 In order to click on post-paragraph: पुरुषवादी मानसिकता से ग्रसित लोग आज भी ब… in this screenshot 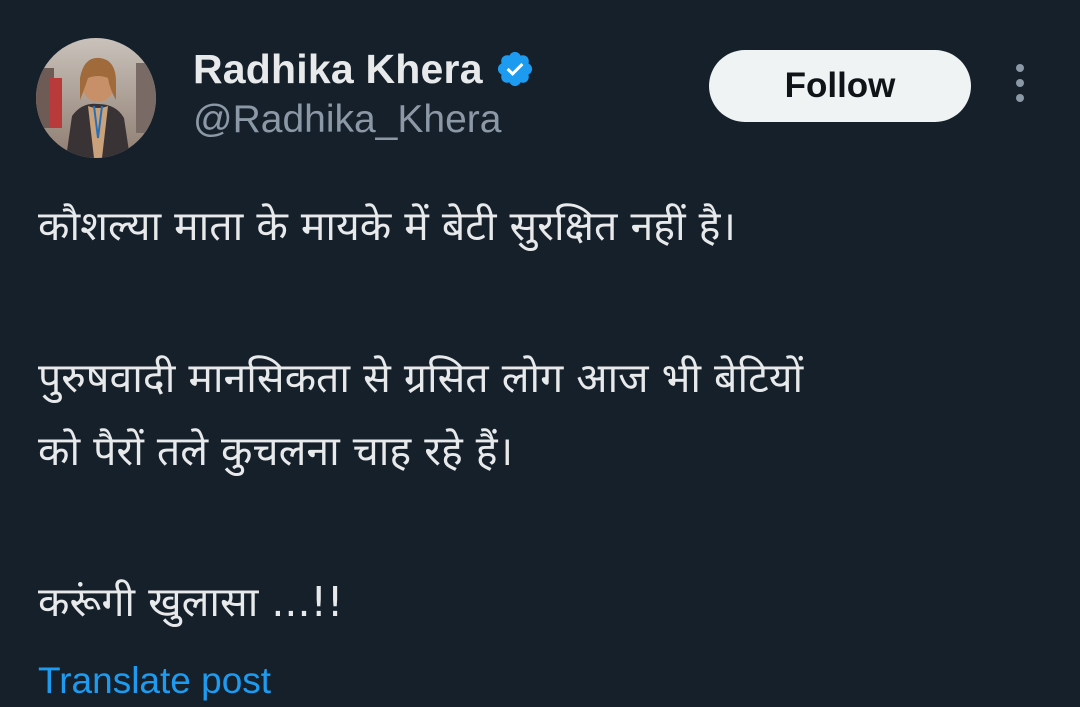, I will do `click(421, 414)`.